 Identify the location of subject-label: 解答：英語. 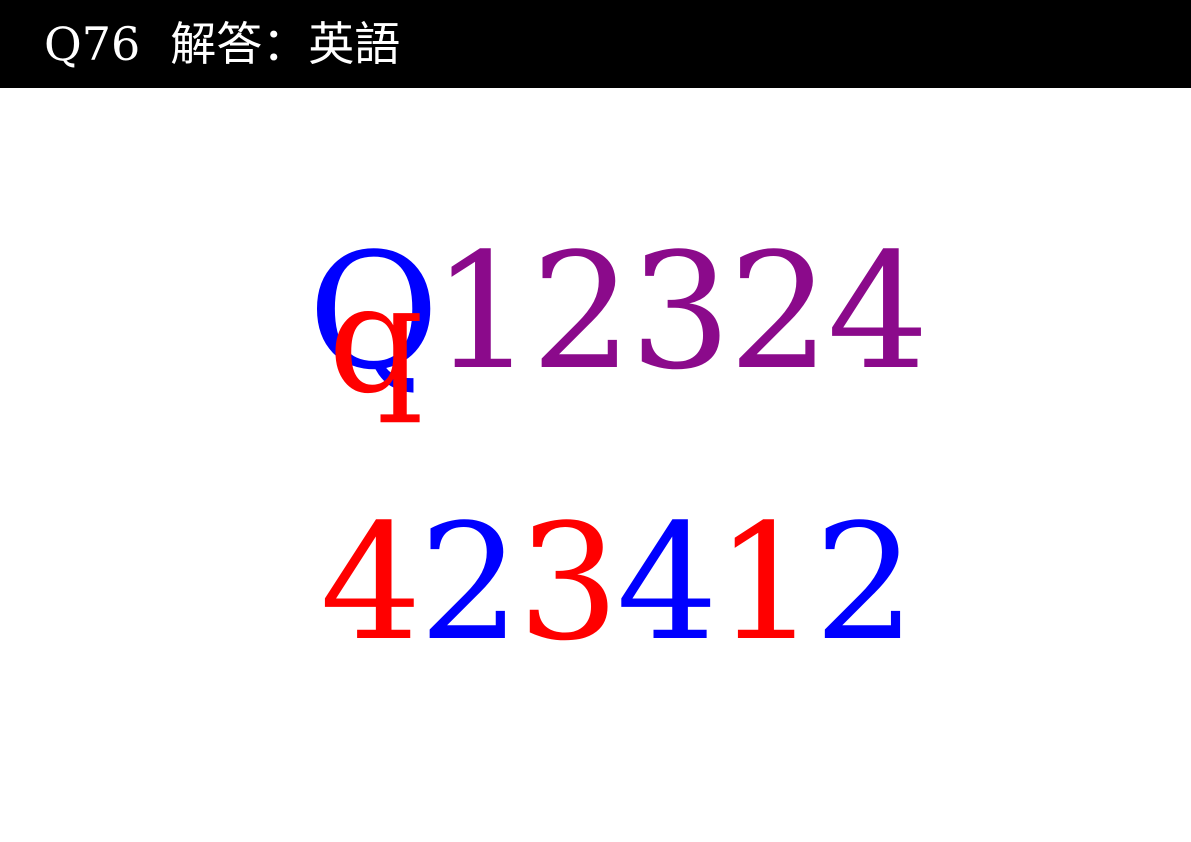
(285, 44).